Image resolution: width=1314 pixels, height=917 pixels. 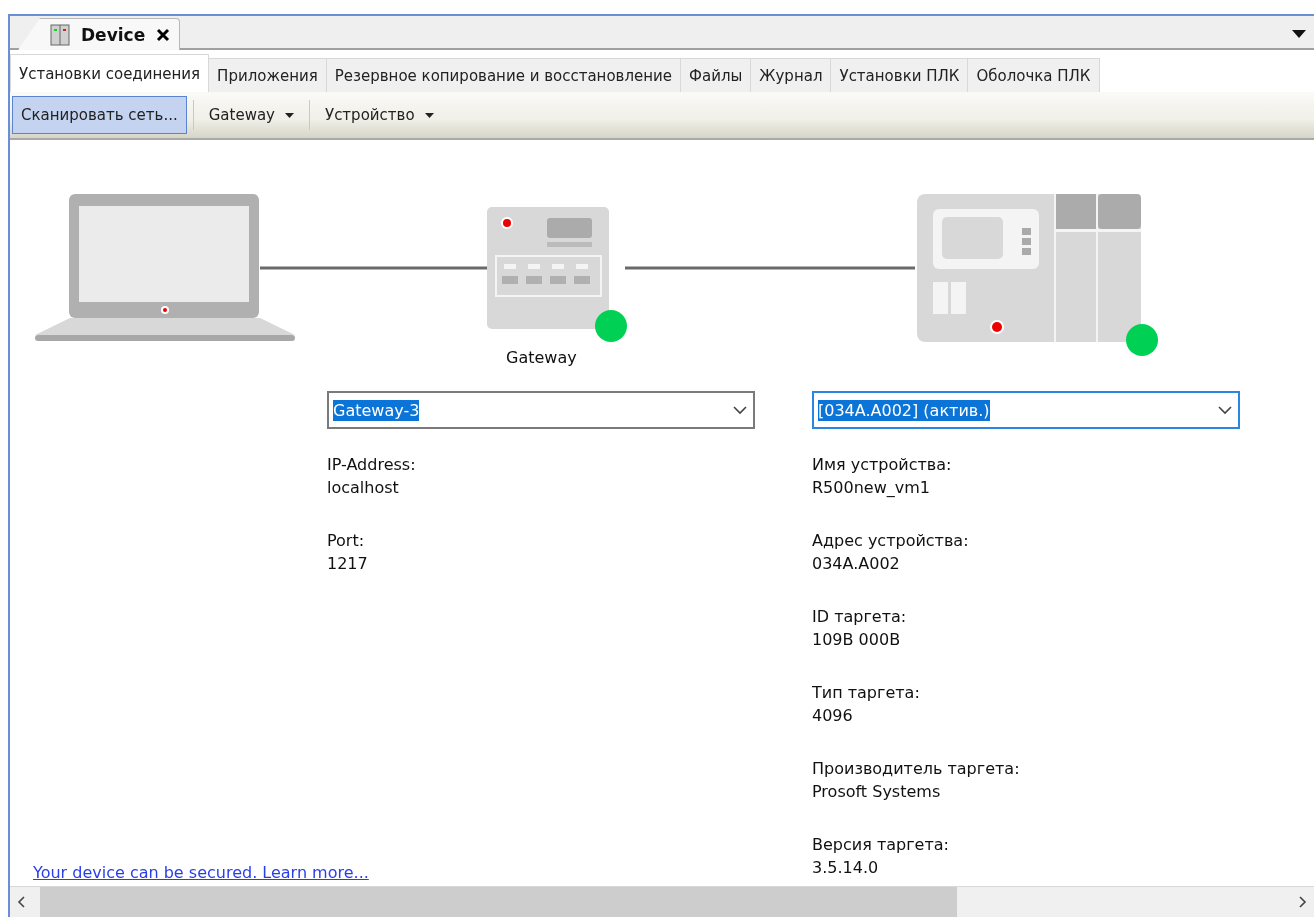 I want to click on field-value: R500new_vm1, so click(x=871, y=488).